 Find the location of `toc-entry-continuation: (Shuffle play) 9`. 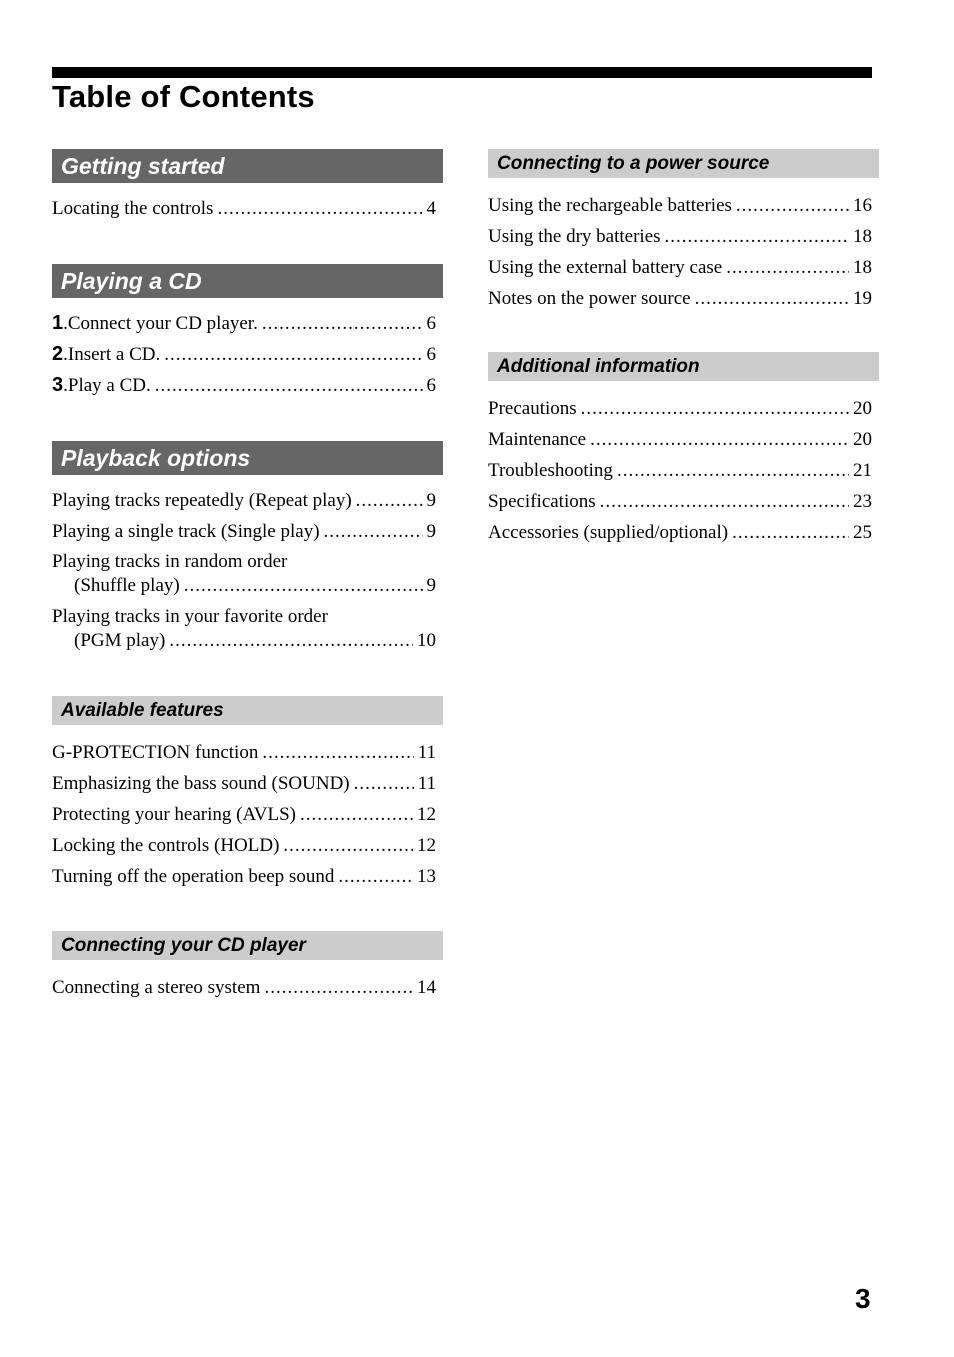

toc-entry-continuation: (Shuffle play) 9 is located at coordinates (244, 586).